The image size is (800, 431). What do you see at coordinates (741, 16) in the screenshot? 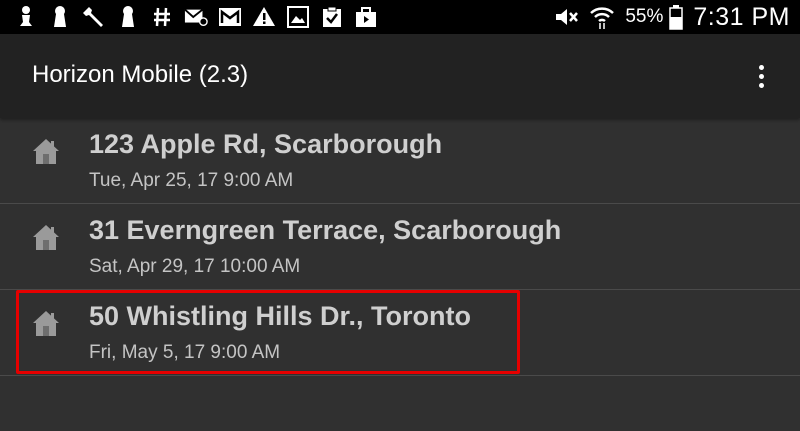
I see `clock: 7:31 PM` at bounding box center [741, 16].